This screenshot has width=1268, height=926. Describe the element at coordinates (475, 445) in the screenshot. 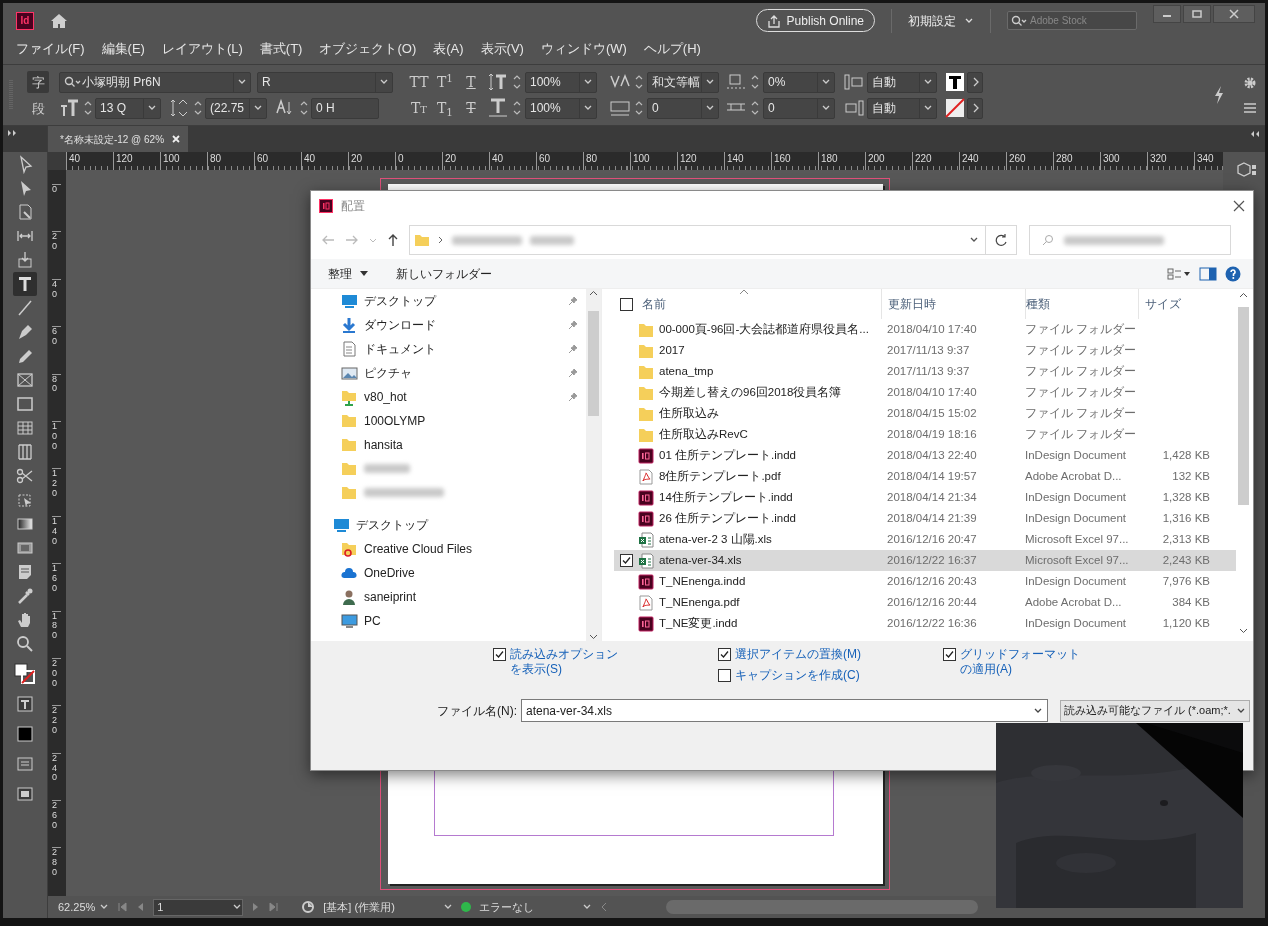

I see `nav-item: hansita` at that location.